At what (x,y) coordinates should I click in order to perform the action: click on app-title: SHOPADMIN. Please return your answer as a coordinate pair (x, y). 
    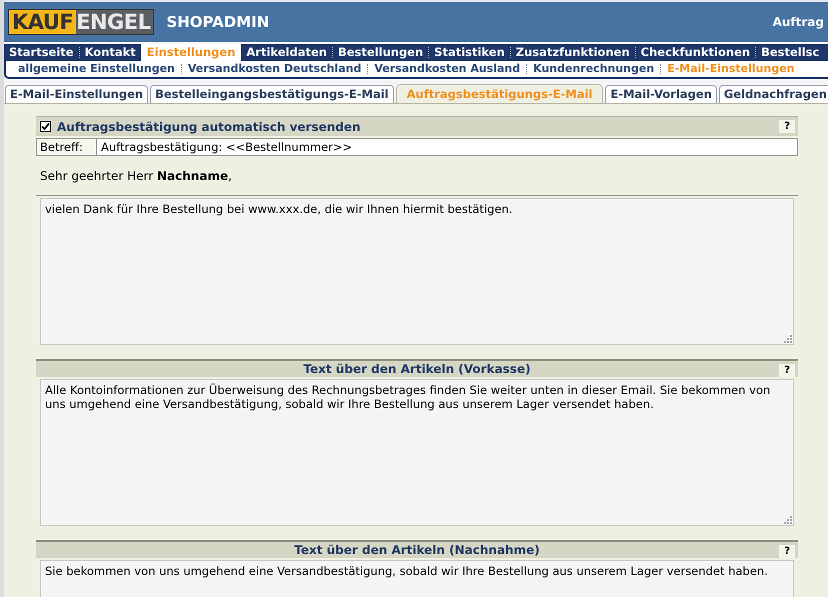
    Looking at the image, I should click on (218, 22).